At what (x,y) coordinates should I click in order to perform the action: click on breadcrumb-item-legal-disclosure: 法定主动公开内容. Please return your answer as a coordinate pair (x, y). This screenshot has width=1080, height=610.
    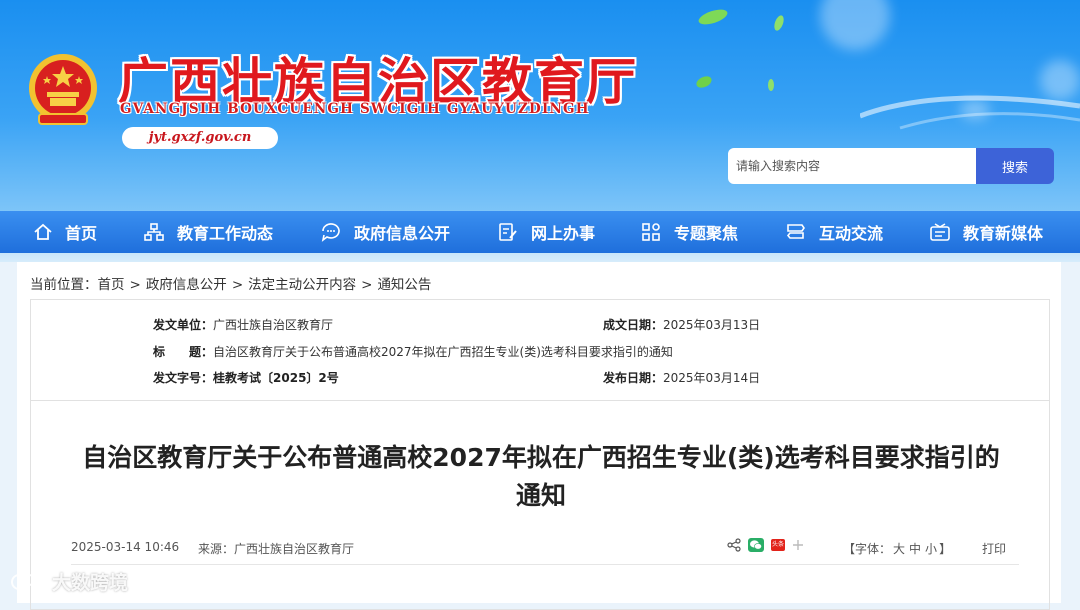
    Looking at the image, I should click on (302, 285).